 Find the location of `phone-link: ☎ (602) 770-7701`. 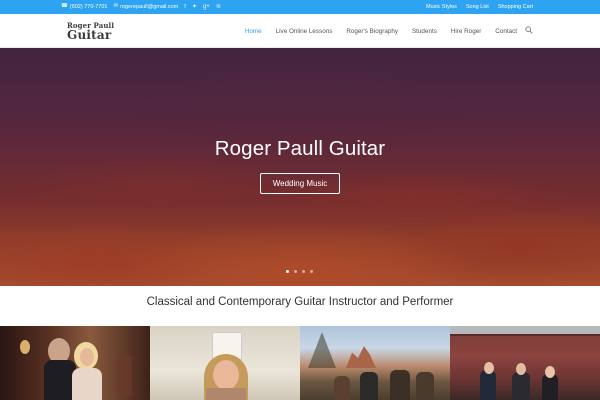

phone-link: ☎ (602) 770-7701 is located at coordinates (84, 7).